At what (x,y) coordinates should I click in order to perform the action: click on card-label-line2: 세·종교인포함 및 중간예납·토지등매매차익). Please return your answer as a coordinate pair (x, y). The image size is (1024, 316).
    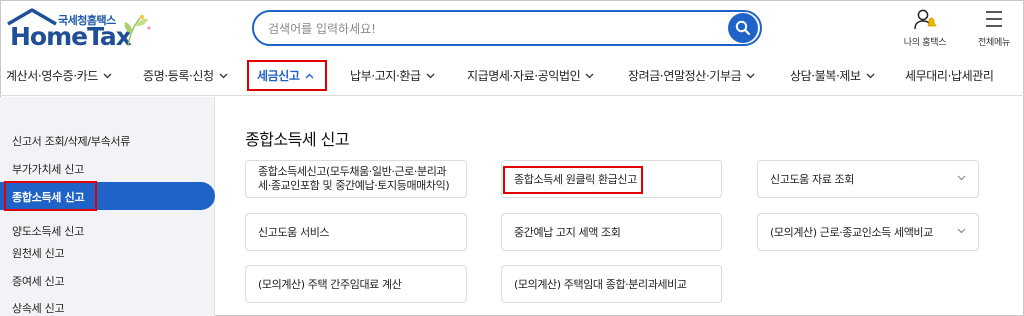
    Looking at the image, I should click on (354, 185).